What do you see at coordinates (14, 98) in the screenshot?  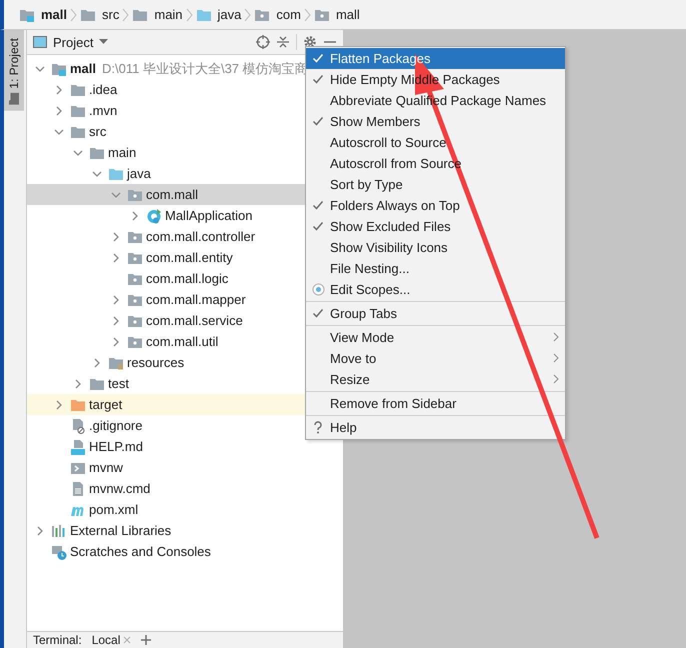 I see `folder-icon` at bounding box center [14, 98].